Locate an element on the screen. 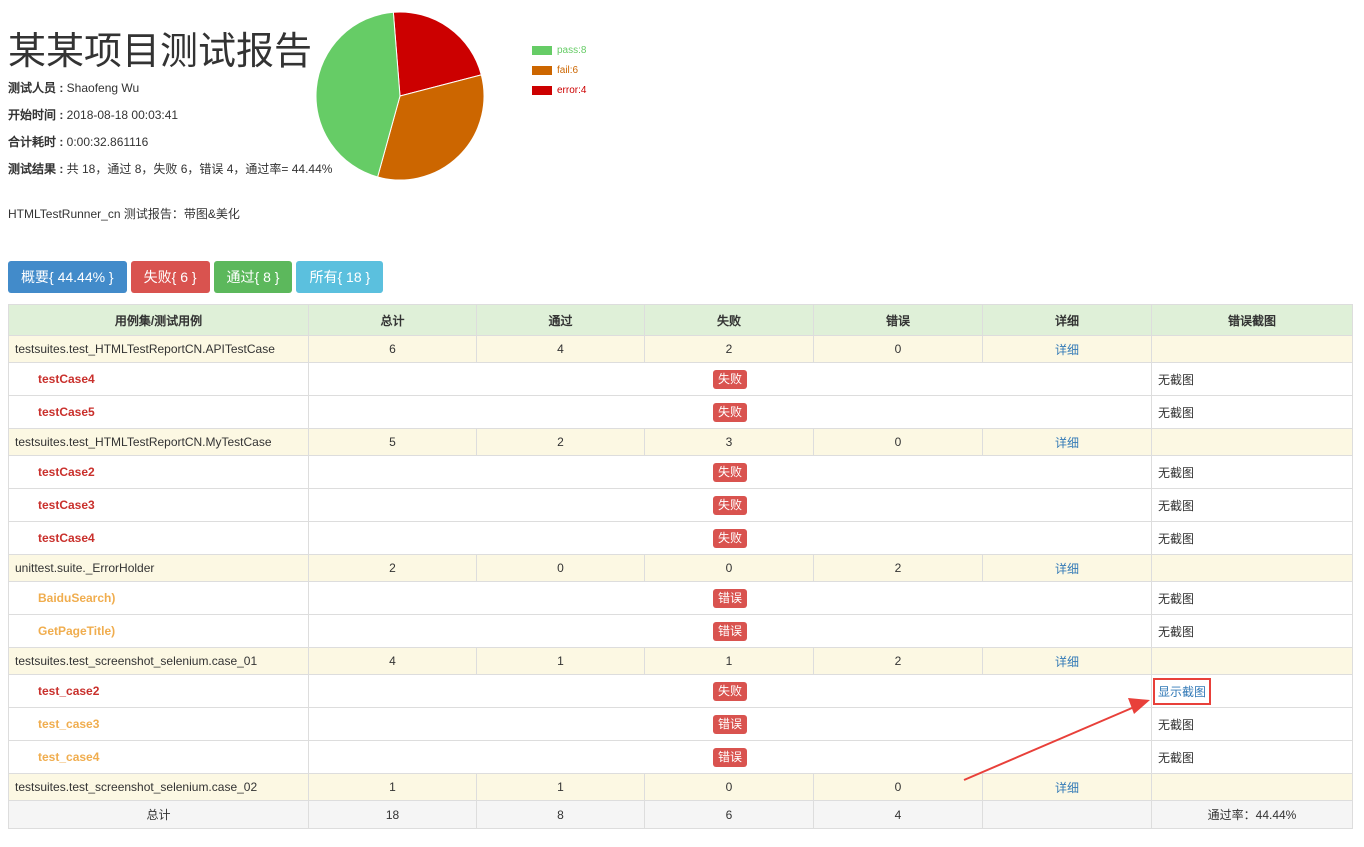 Image resolution: width=1364 pixels, height=847 pixels. meta-label: 测试结果 : is located at coordinates (37, 169).